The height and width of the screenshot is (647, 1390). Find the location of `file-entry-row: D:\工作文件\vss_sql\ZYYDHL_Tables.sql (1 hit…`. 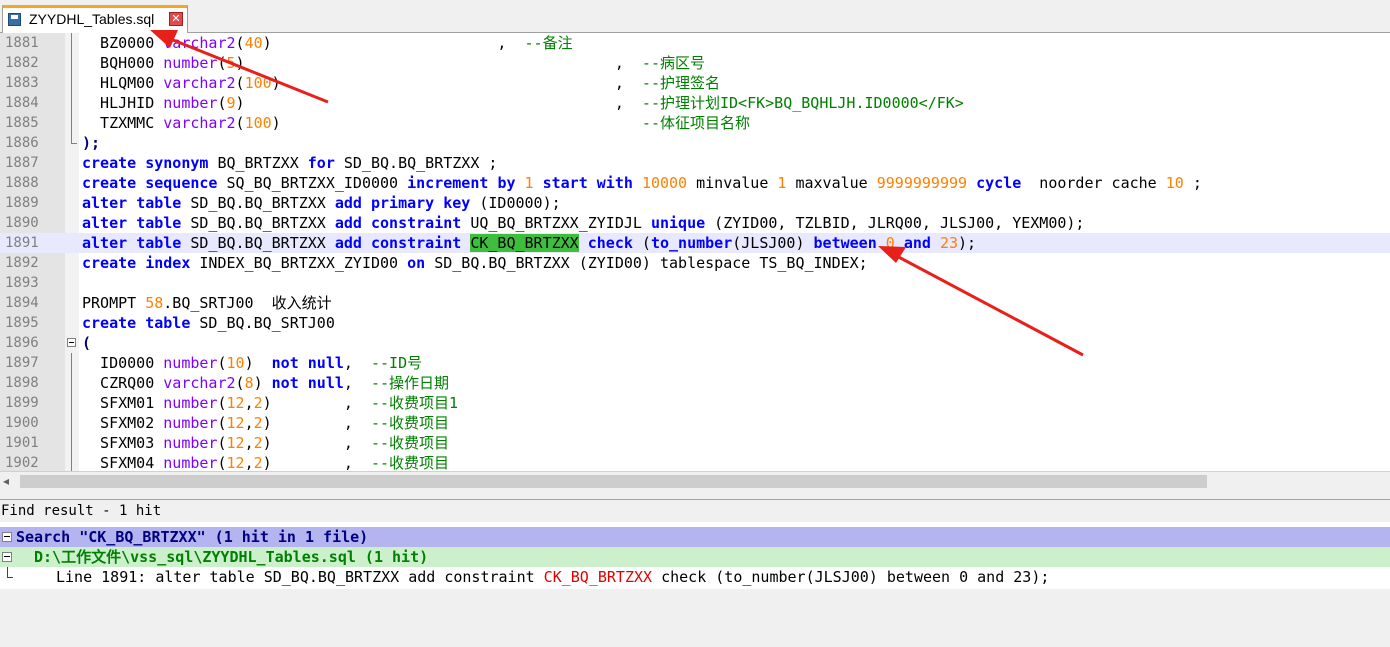

file-entry-row: D:\工作文件\vss_sql\ZYYDHL_Tables.sql (1 hit… is located at coordinates (695, 557).